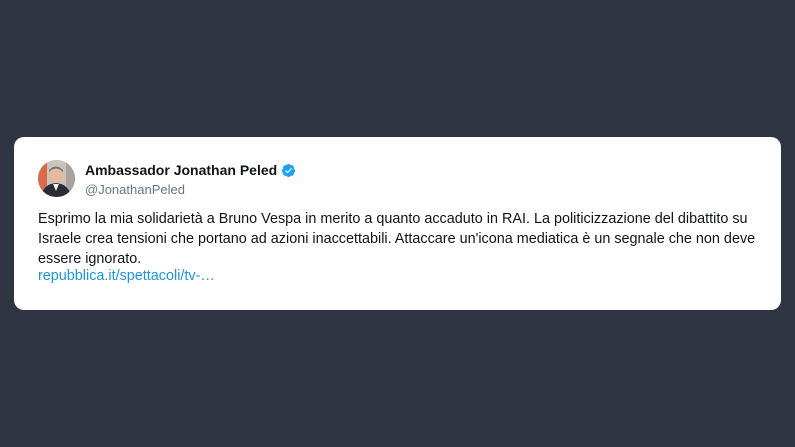 The image size is (795, 447). I want to click on avatar, so click(56, 178).